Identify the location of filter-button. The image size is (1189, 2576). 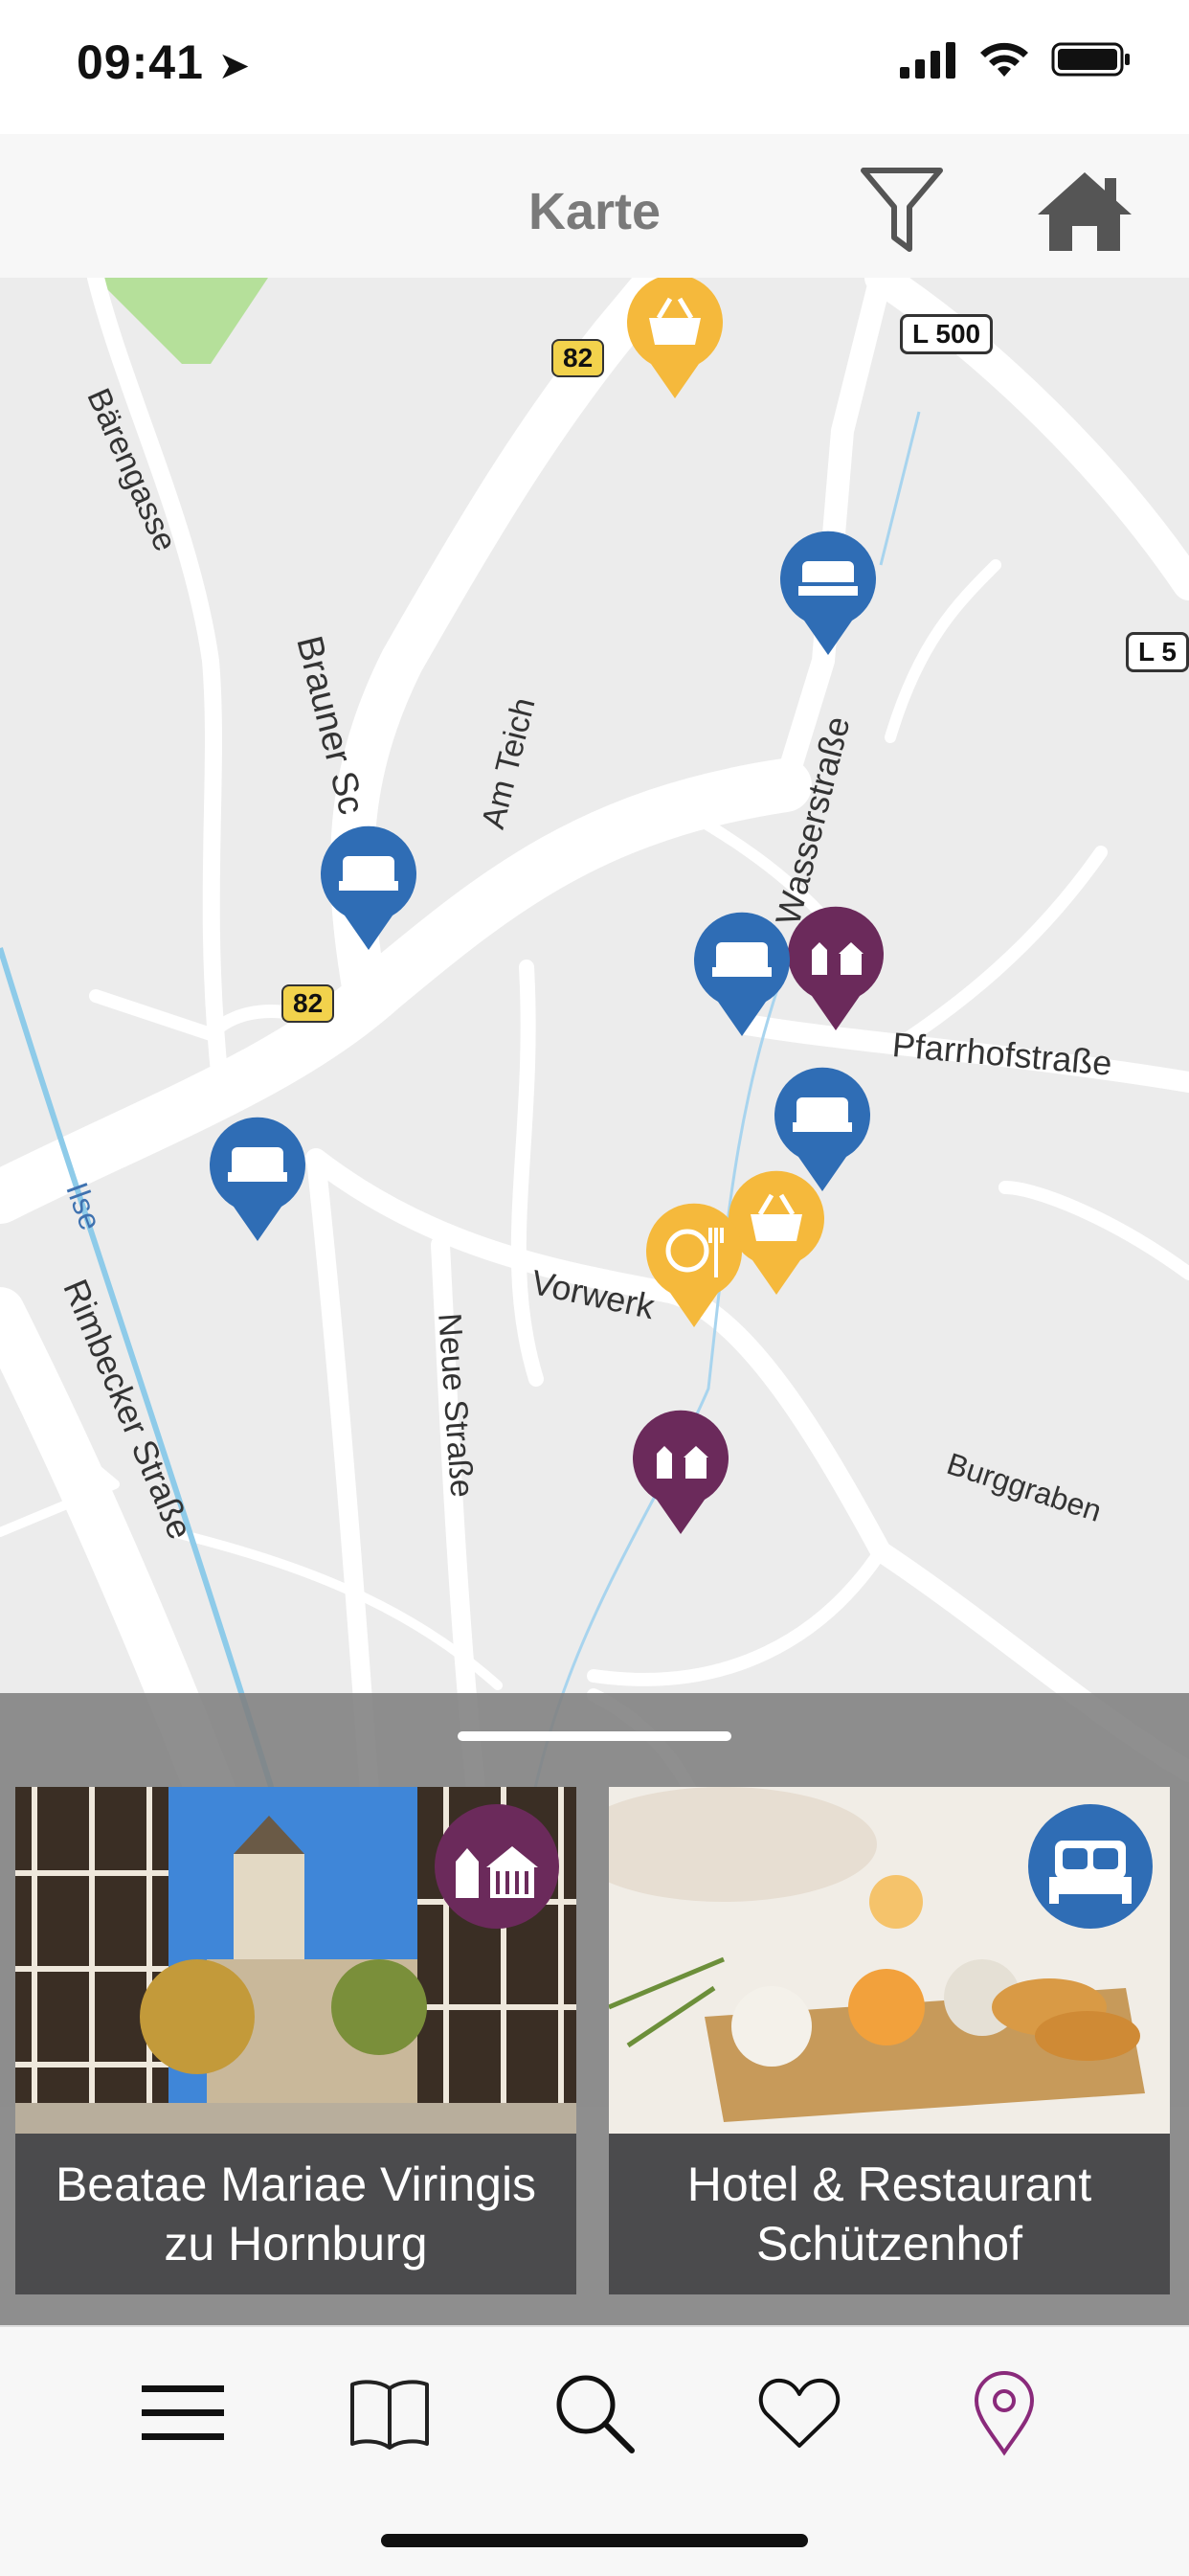
(902, 211).